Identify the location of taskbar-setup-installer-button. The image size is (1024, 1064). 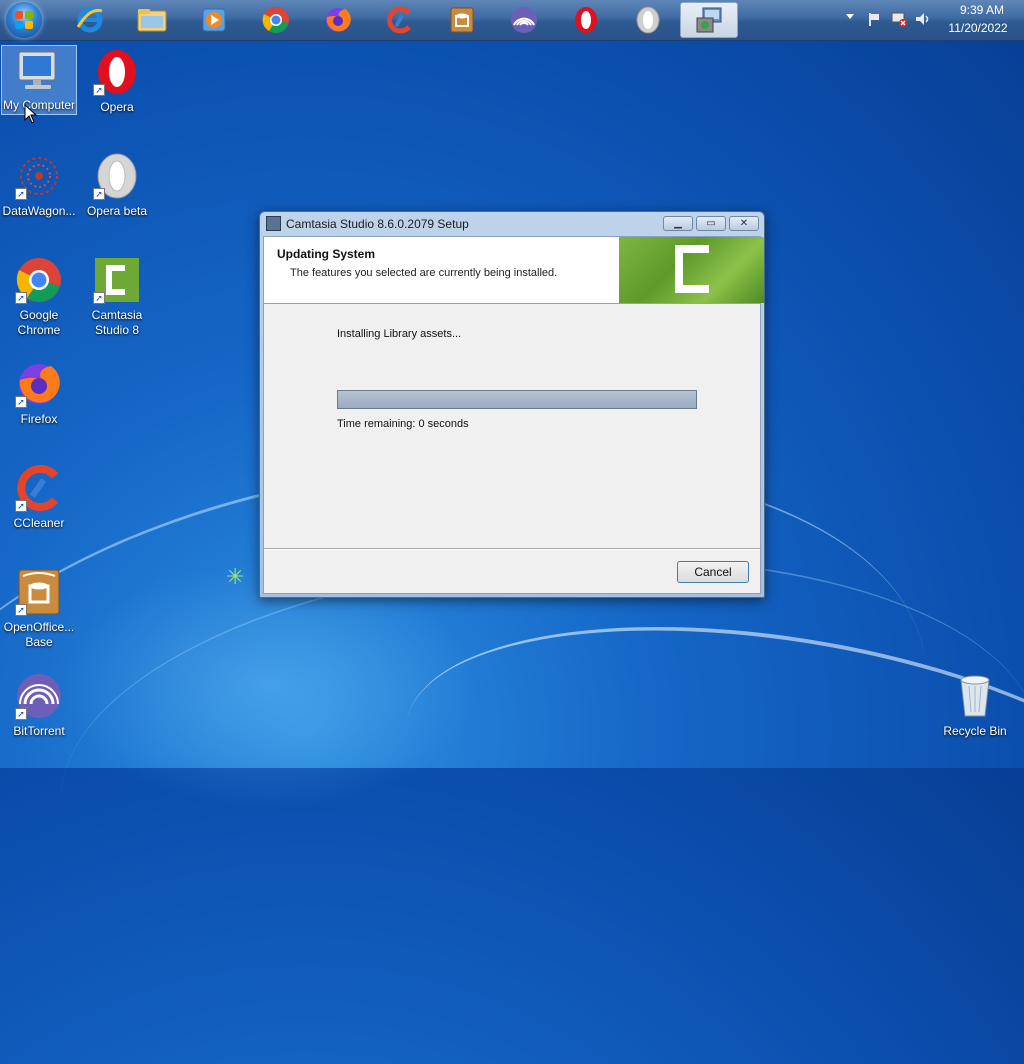
(709, 20).